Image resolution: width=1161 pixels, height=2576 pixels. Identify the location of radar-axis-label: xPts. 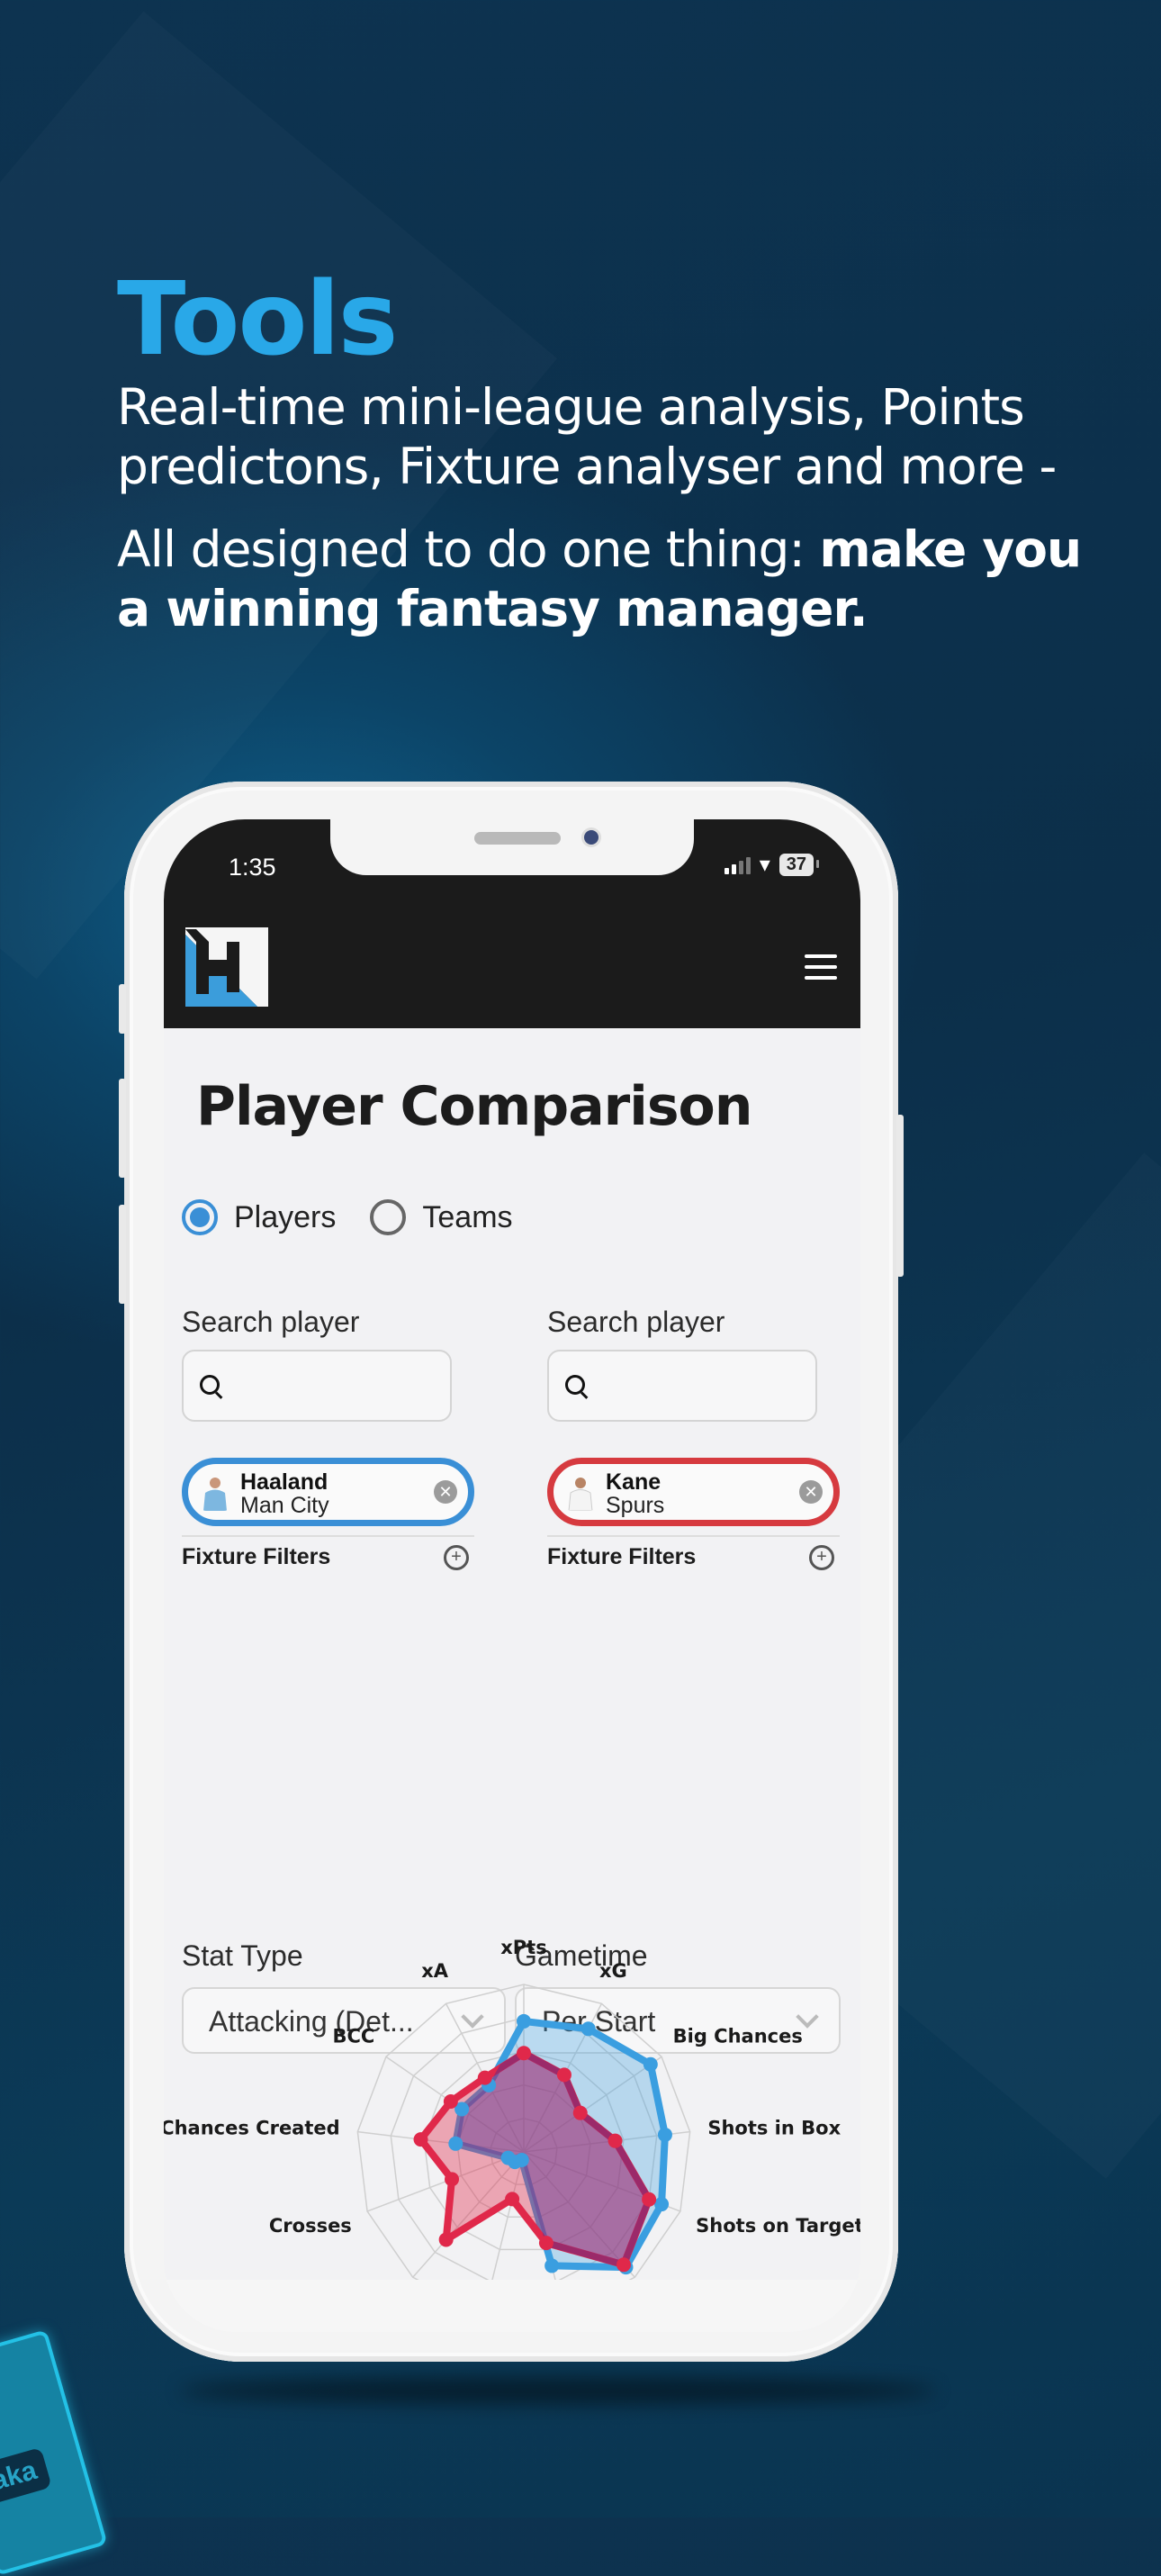
(523, 1947).